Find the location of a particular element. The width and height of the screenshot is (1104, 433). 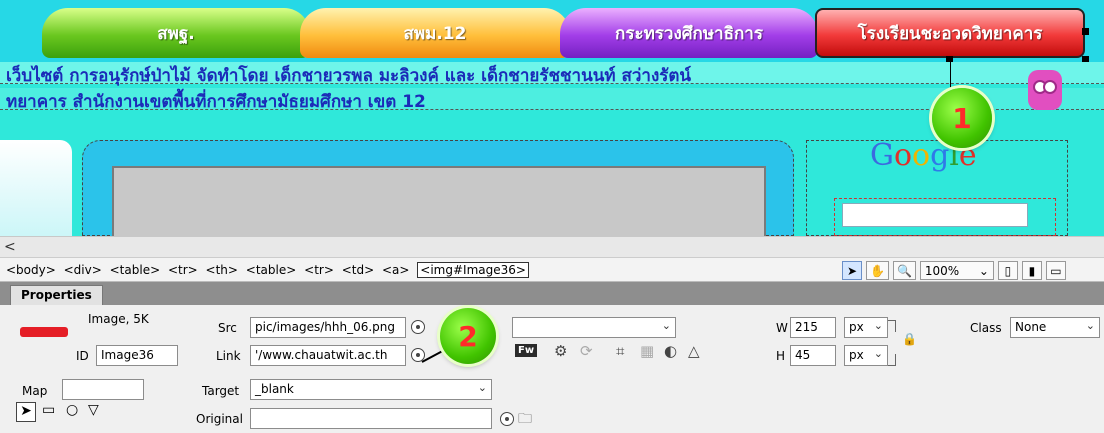

target-select: _blank ⌄ is located at coordinates (371, 389).